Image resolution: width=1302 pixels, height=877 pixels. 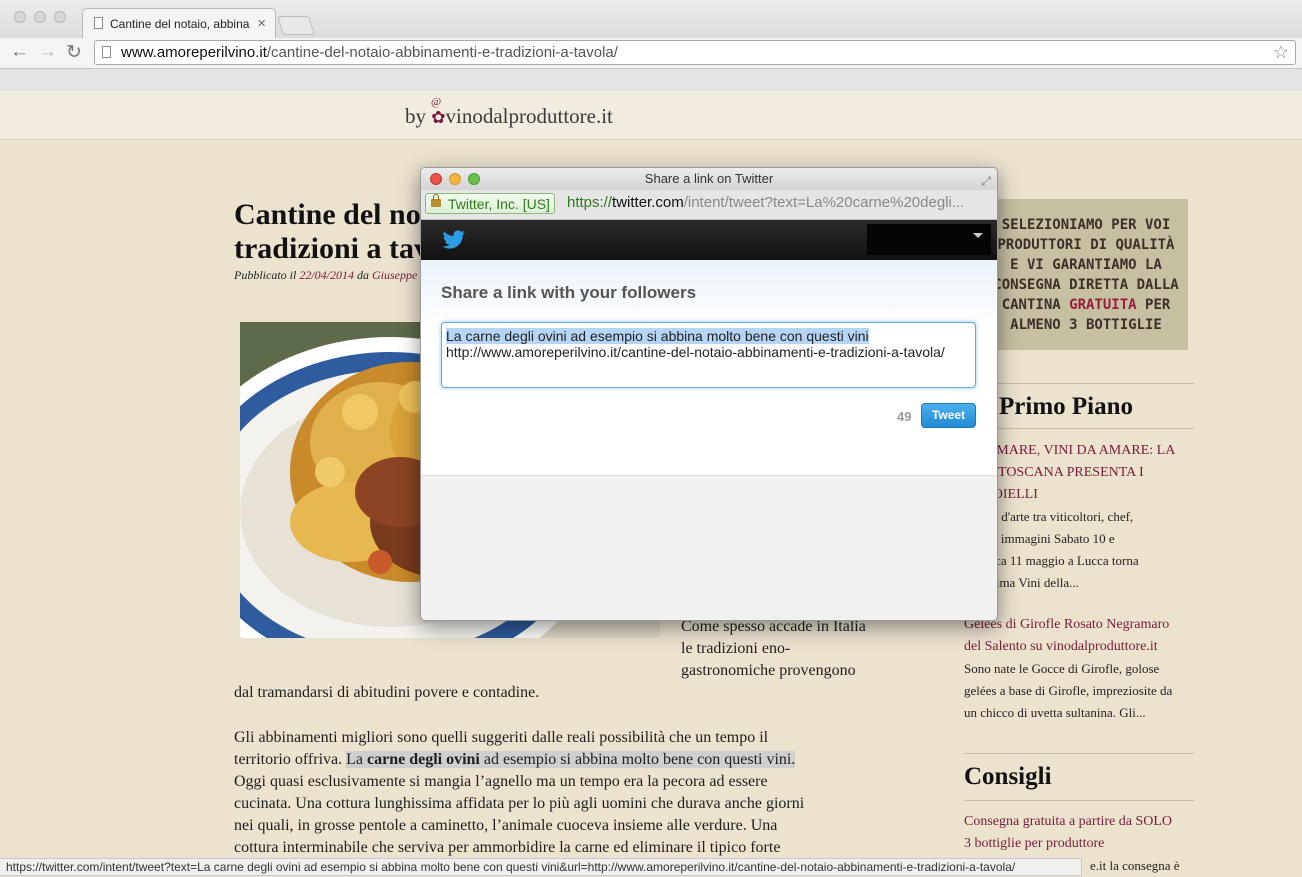 What do you see at coordinates (436, 200) in the screenshot?
I see `lock-icon` at bounding box center [436, 200].